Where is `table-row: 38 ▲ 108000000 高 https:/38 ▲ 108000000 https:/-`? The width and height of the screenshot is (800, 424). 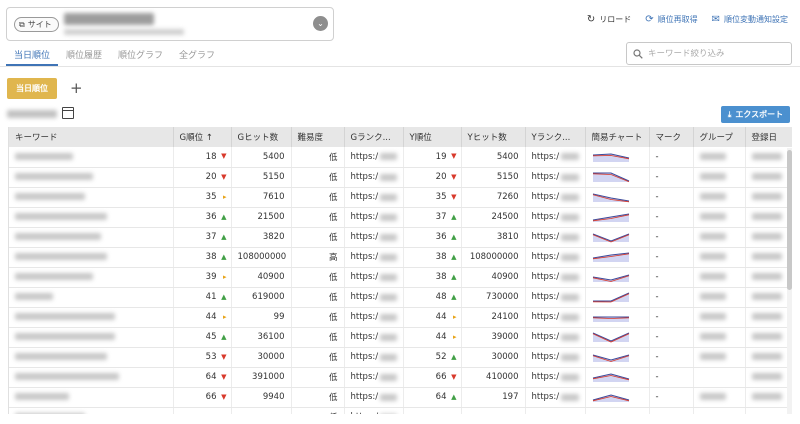
table-row: 38 ▲ 108000000 高 https:/38 ▲ 108000000 https:/- is located at coordinates (400, 257).